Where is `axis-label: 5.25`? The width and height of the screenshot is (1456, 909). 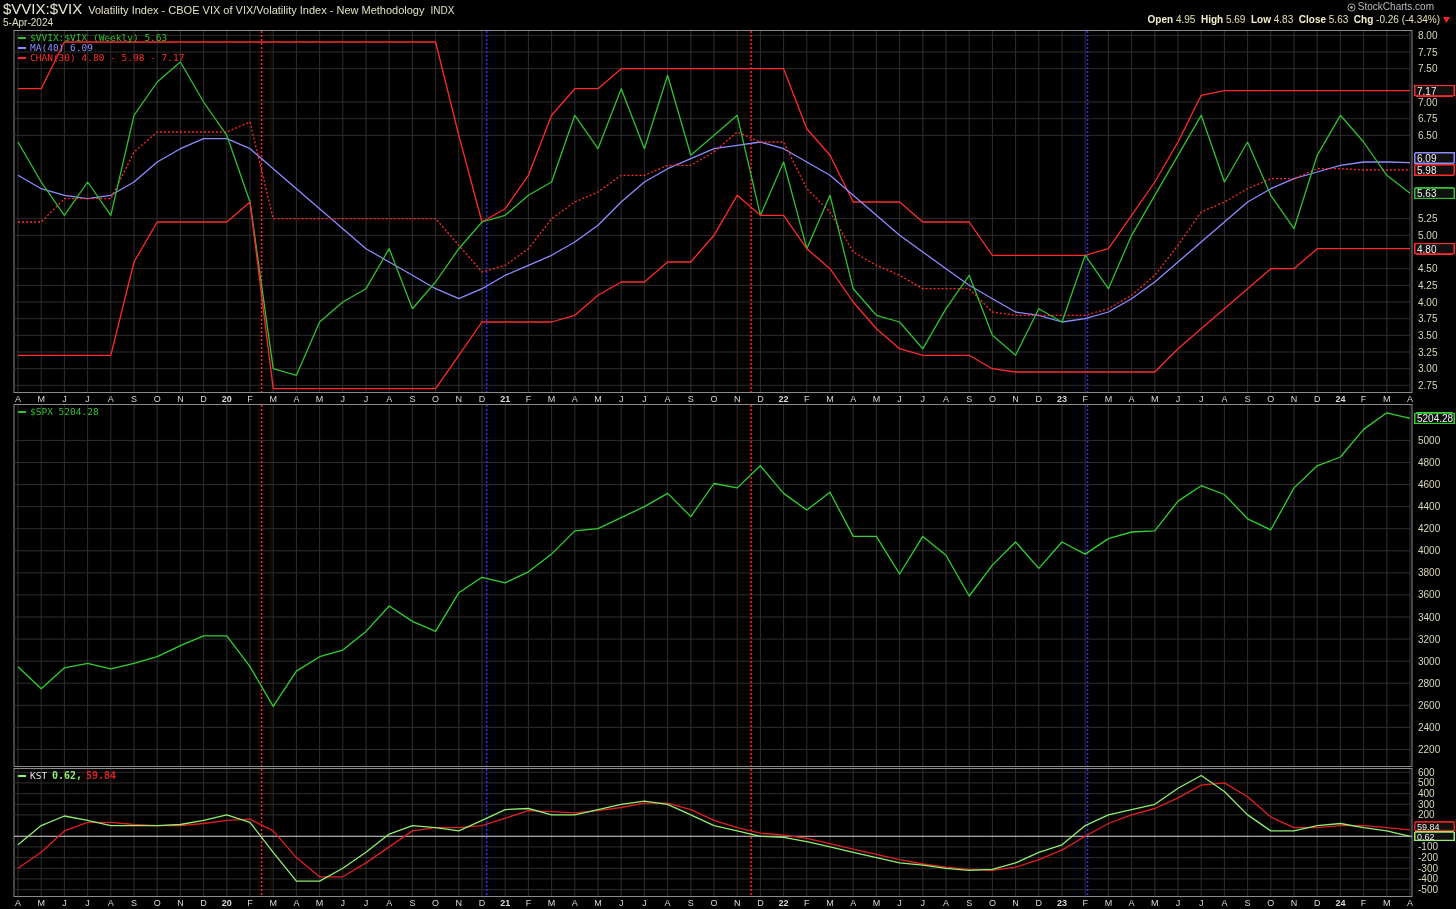 axis-label: 5.25 is located at coordinates (1428, 219).